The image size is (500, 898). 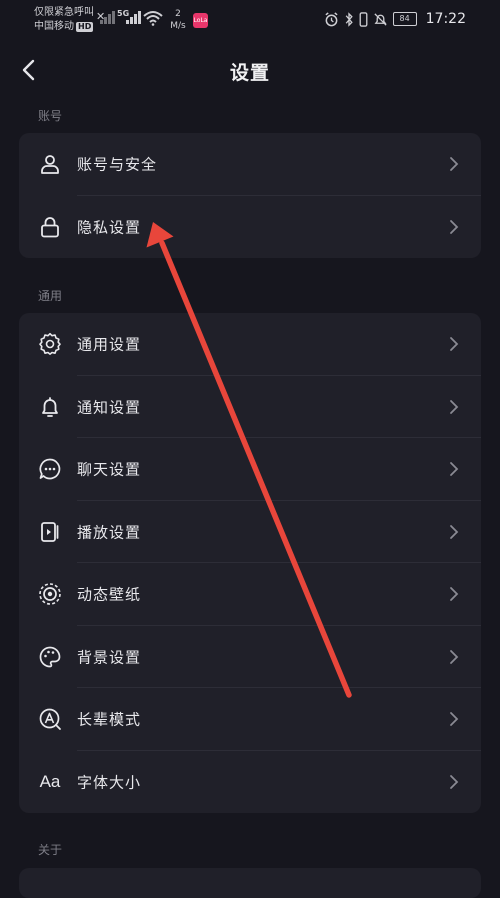 What do you see at coordinates (50, 116) in the screenshot?
I see `section-label-account: 账号` at bounding box center [50, 116].